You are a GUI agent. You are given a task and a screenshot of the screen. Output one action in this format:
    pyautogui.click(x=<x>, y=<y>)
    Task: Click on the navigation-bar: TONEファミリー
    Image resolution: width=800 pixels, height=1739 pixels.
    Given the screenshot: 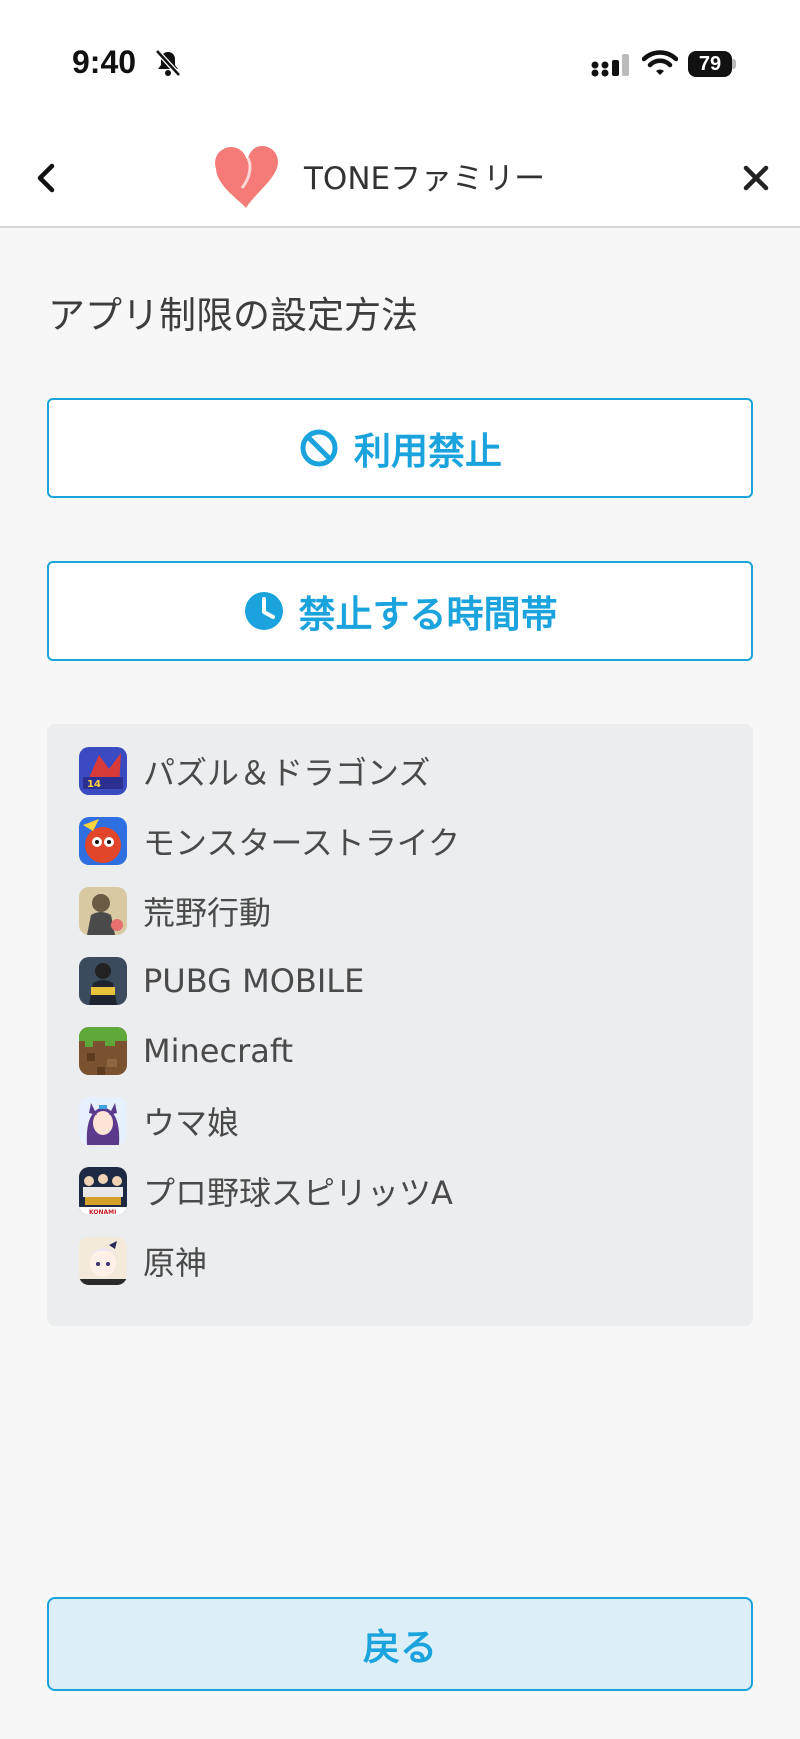 What is the action you would take?
    pyautogui.click(x=400, y=179)
    